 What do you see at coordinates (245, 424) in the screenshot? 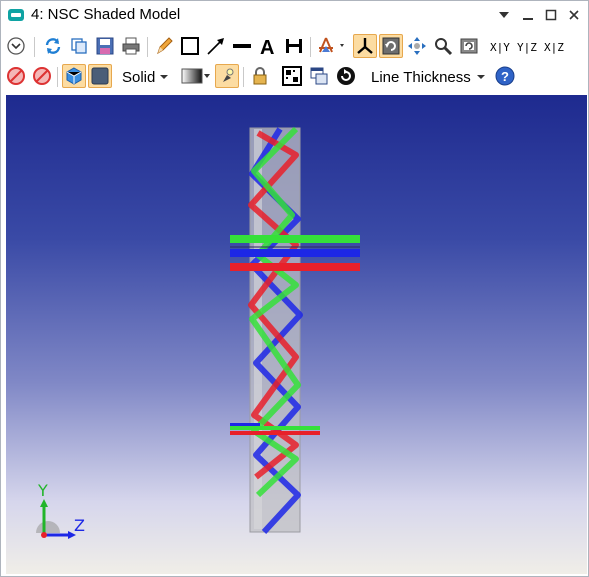
I see `blue-beam-lower` at bounding box center [245, 424].